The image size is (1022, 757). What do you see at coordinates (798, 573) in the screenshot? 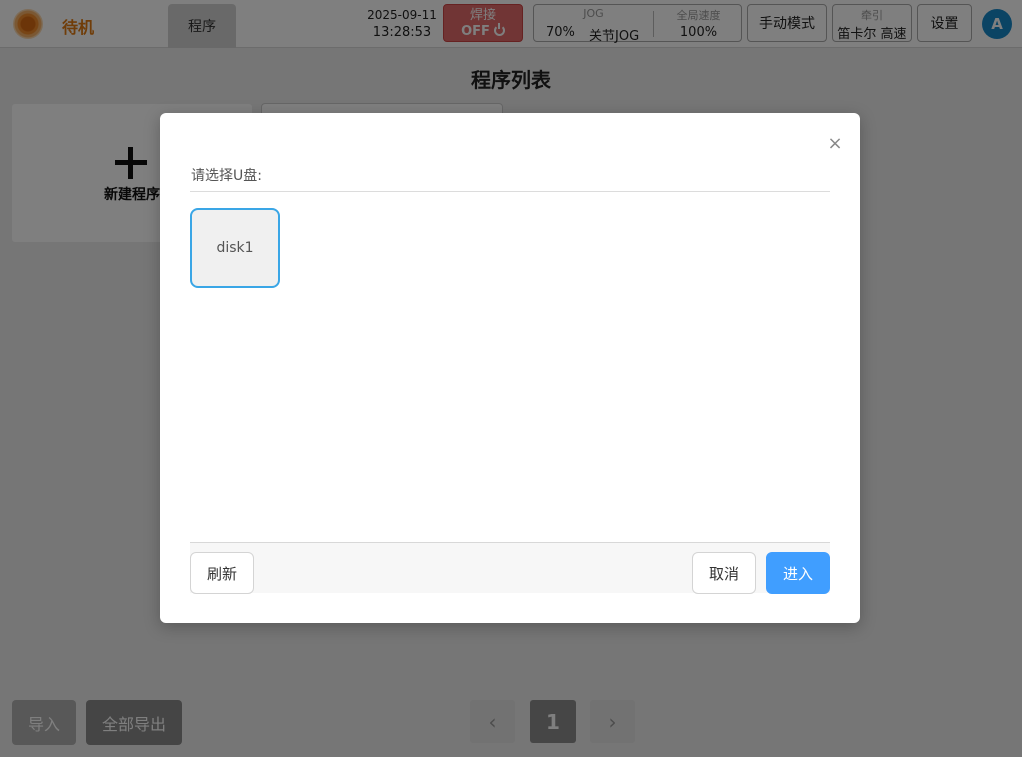
I see `enter-button: 进入` at bounding box center [798, 573].